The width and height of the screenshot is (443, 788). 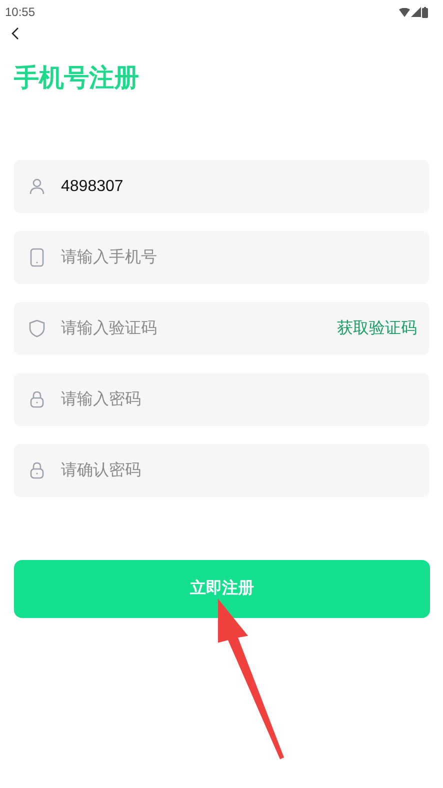 What do you see at coordinates (37, 328) in the screenshot?
I see `shield-icon` at bounding box center [37, 328].